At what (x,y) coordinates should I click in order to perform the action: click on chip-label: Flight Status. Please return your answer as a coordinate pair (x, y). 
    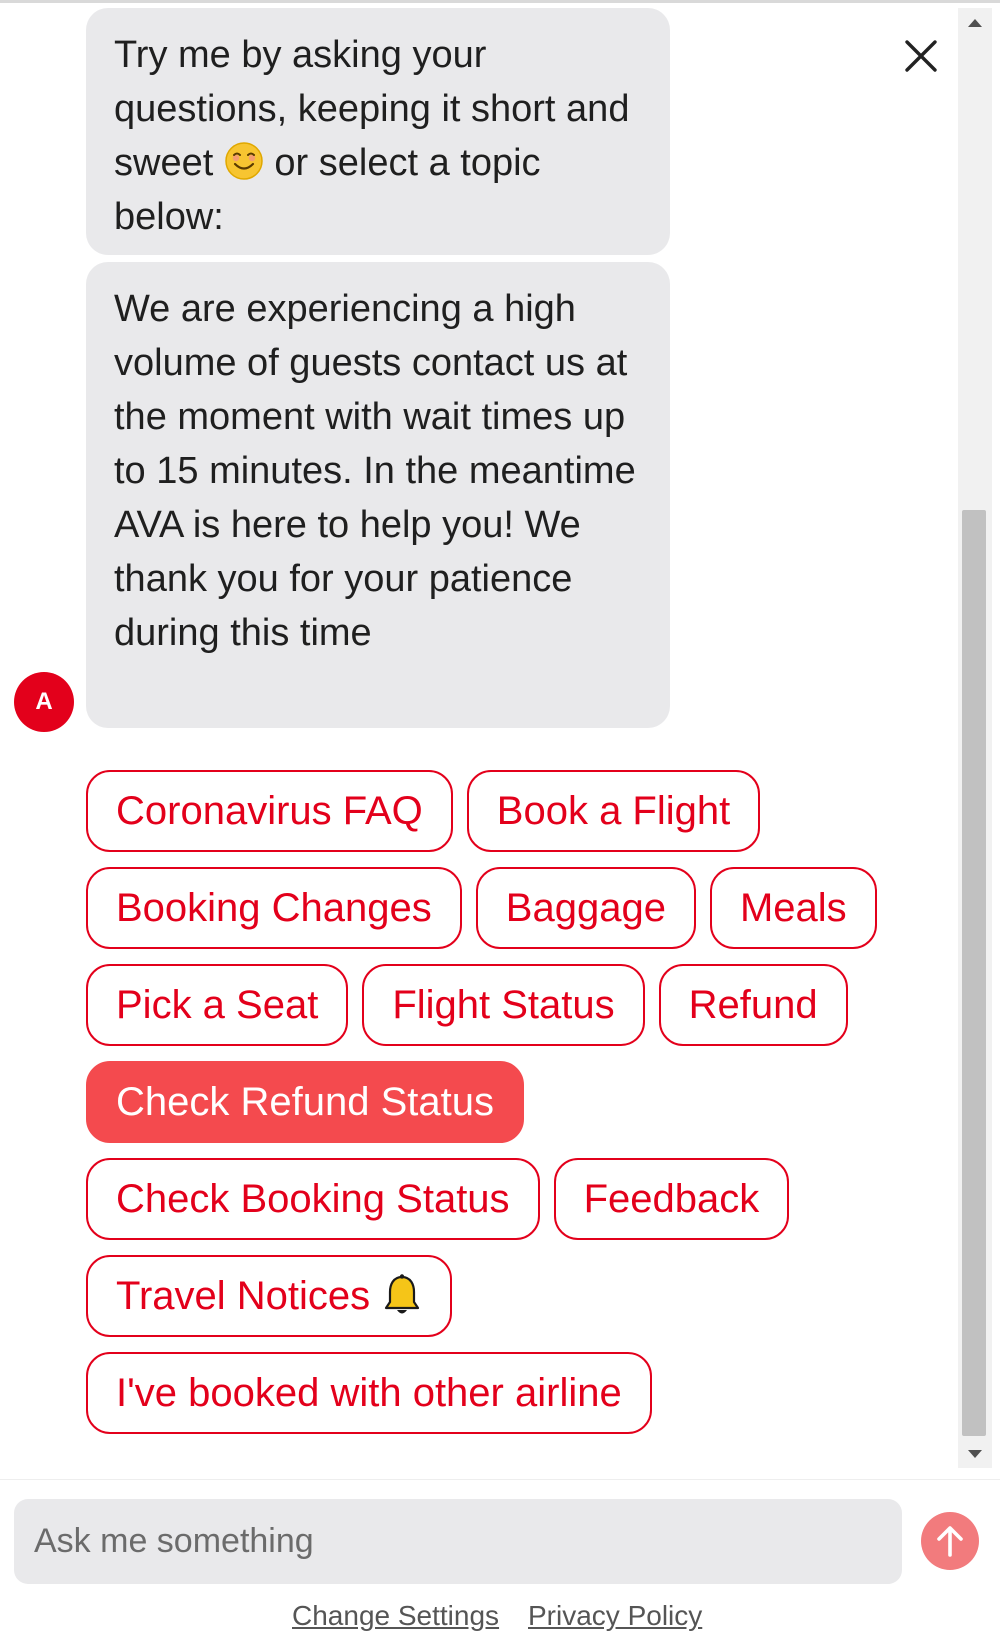
    Looking at the image, I should click on (503, 1004).